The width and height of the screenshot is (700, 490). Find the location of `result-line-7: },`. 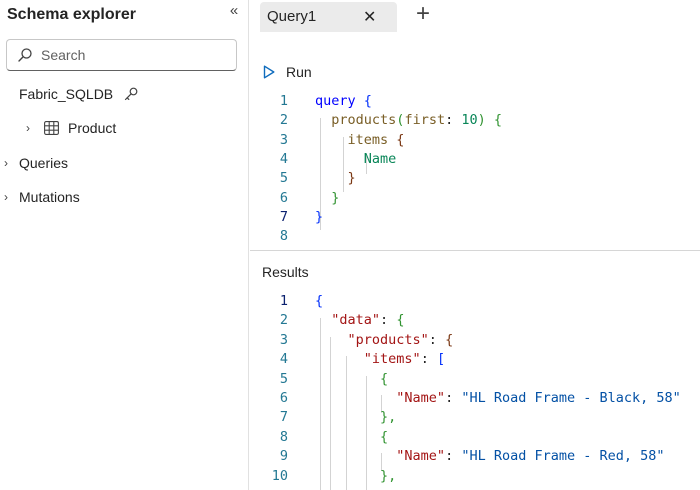

result-line-7: }, is located at coordinates (388, 417).